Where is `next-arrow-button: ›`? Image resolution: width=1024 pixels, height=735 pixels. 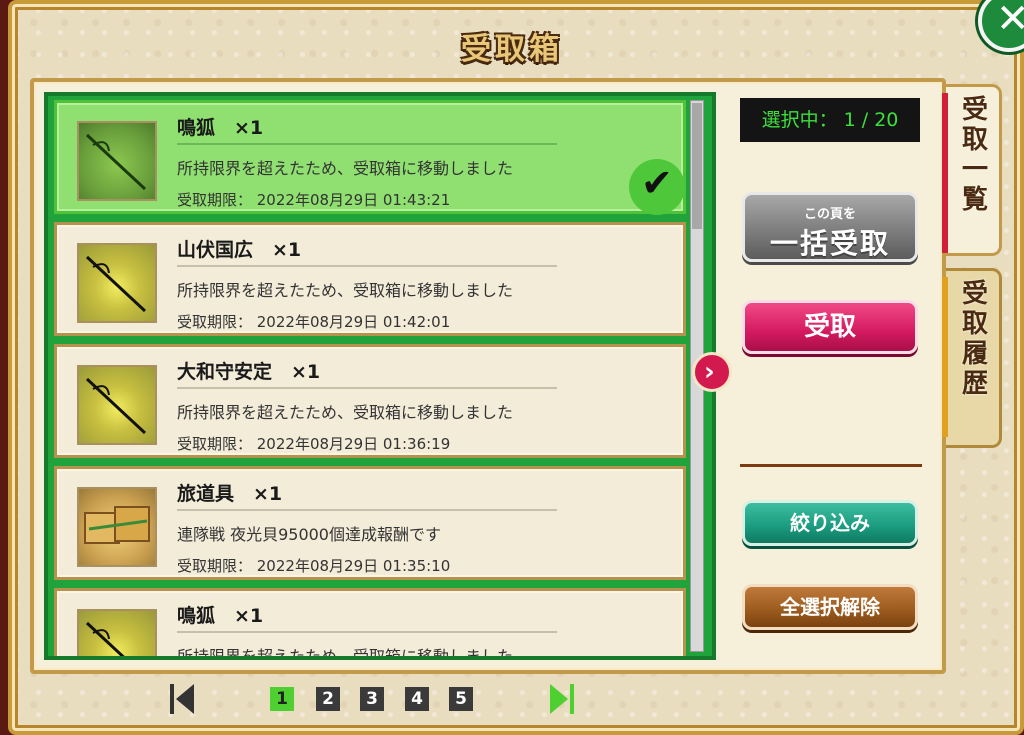
next-arrow-button: › is located at coordinates (712, 372).